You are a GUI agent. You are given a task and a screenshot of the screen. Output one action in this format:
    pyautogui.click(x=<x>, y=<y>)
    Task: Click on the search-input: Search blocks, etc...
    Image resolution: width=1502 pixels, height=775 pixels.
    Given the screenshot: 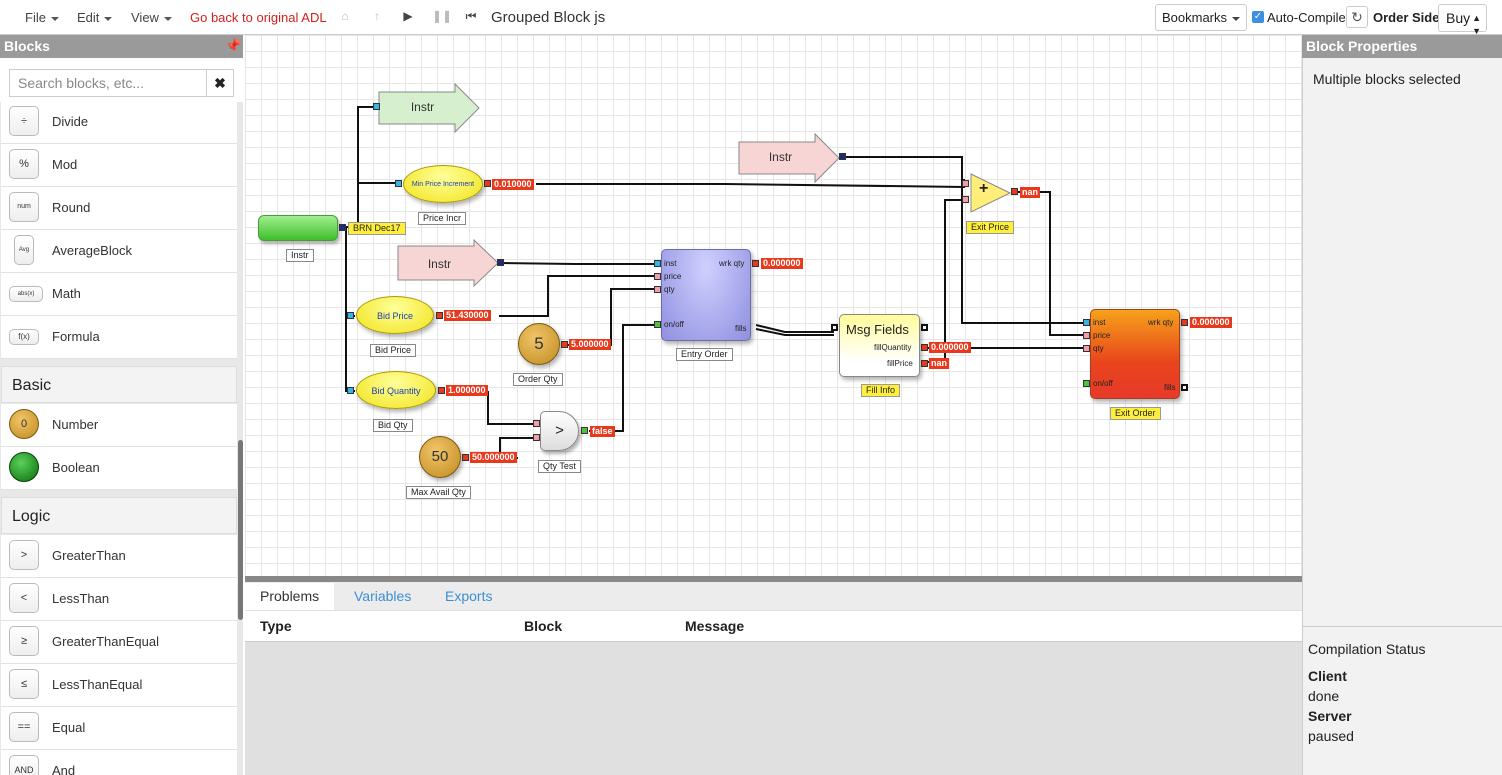 What is the action you would take?
    pyautogui.click(x=108, y=83)
    